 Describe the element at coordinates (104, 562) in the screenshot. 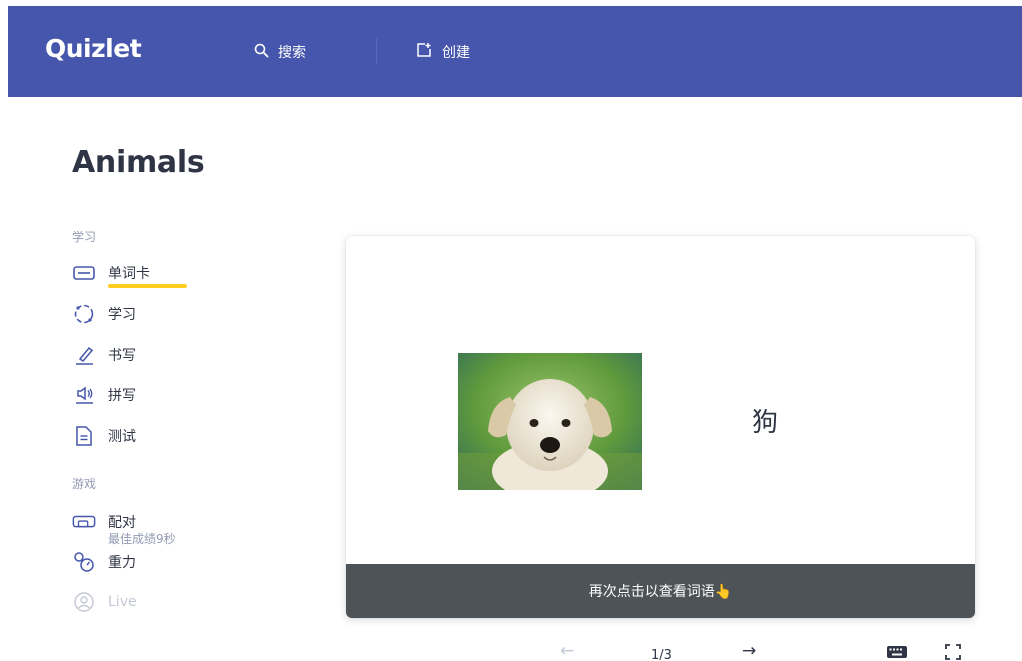

I see `sidebar-item-gravity: 重力` at that location.